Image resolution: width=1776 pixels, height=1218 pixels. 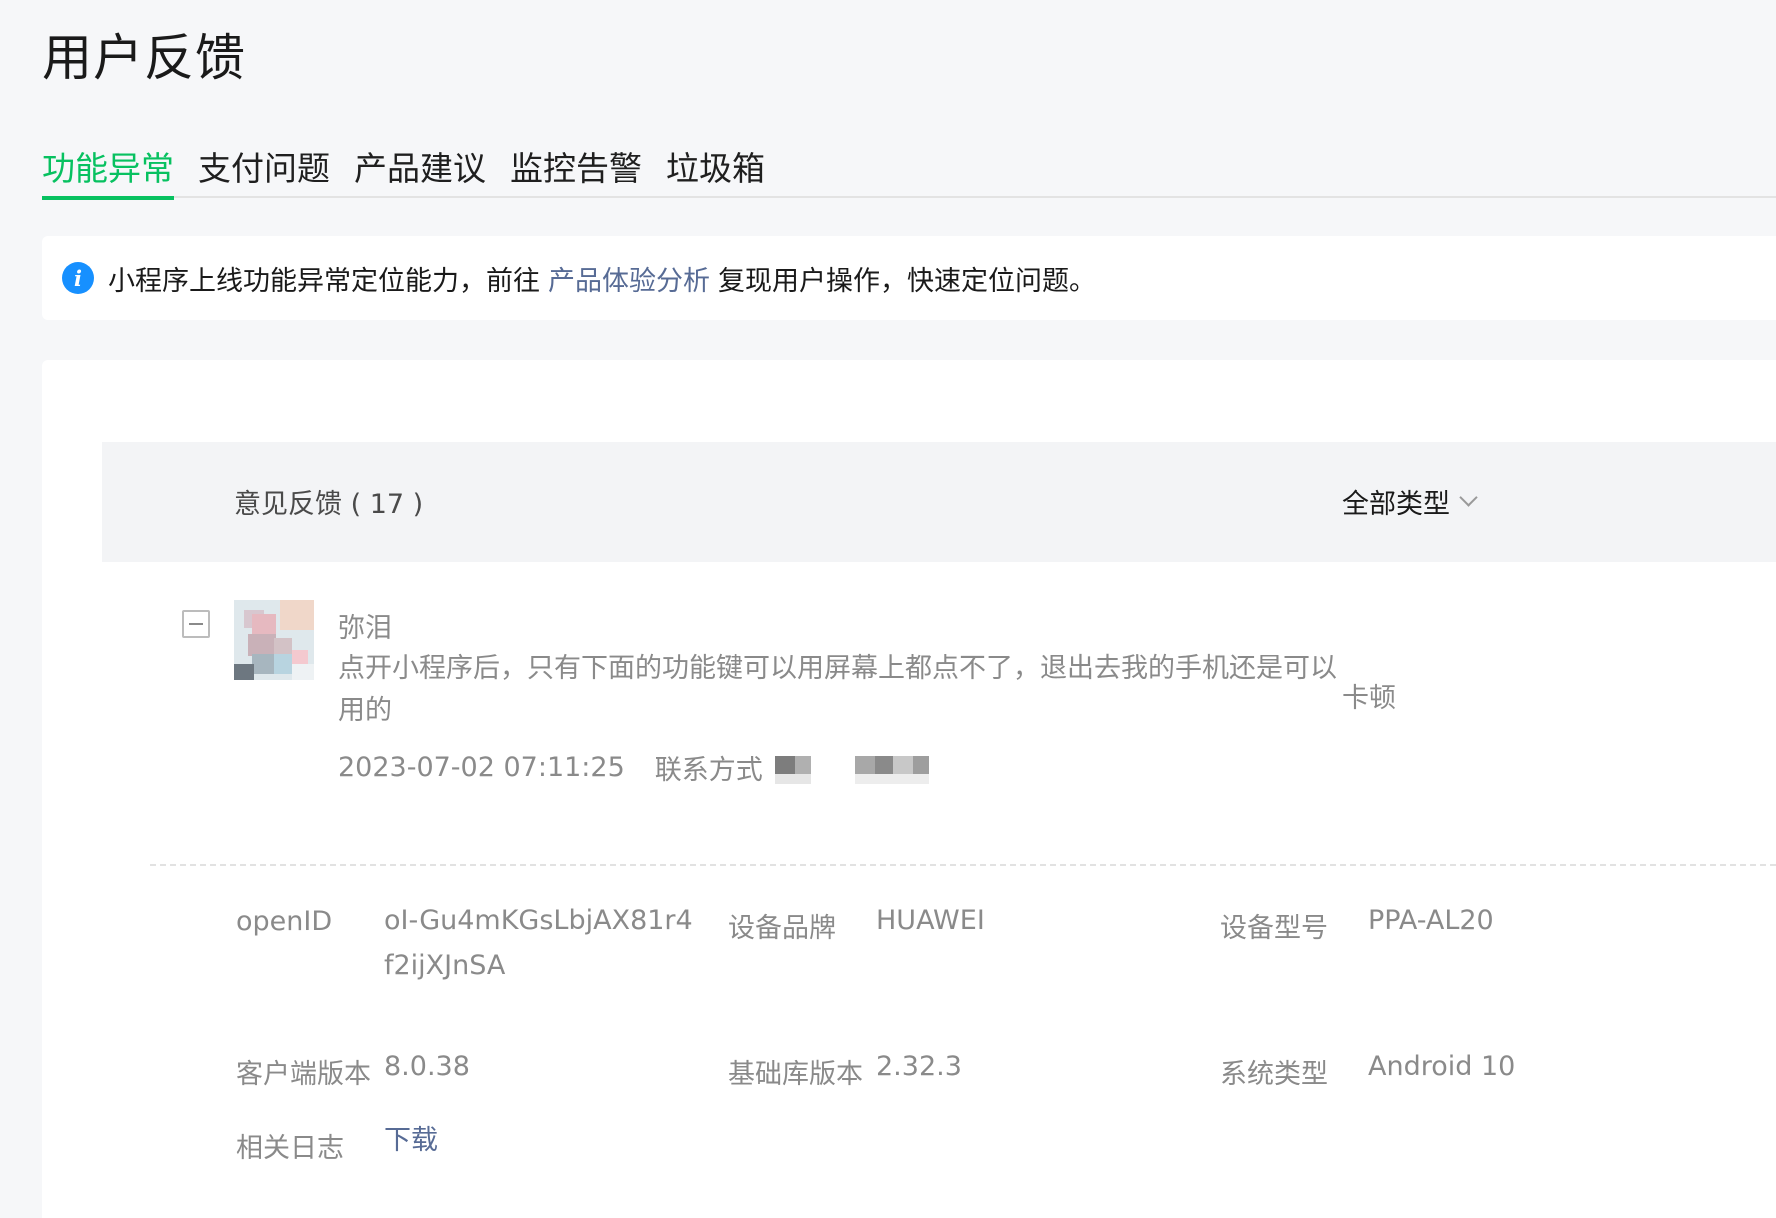 I want to click on list-header: 意见反馈 ( 17 ) 全部类型, so click(x=939, y=502).